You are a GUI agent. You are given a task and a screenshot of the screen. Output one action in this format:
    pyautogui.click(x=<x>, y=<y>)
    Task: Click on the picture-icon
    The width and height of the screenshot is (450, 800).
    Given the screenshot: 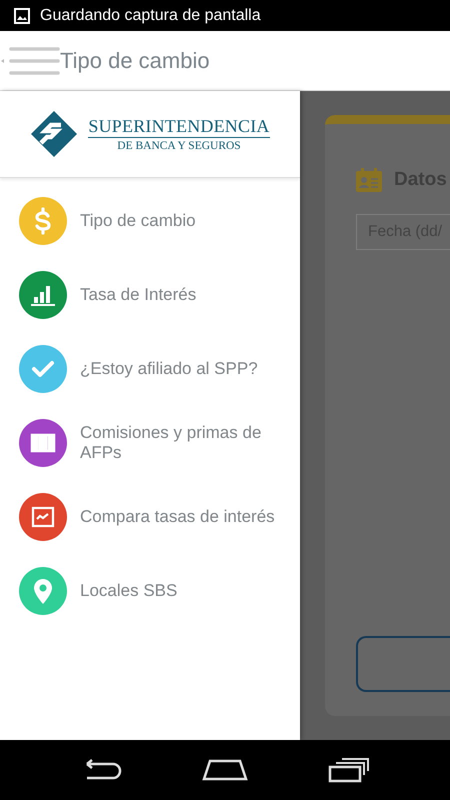 What is the action you would take?
    pyautogui.click(x=22, y=16)
    